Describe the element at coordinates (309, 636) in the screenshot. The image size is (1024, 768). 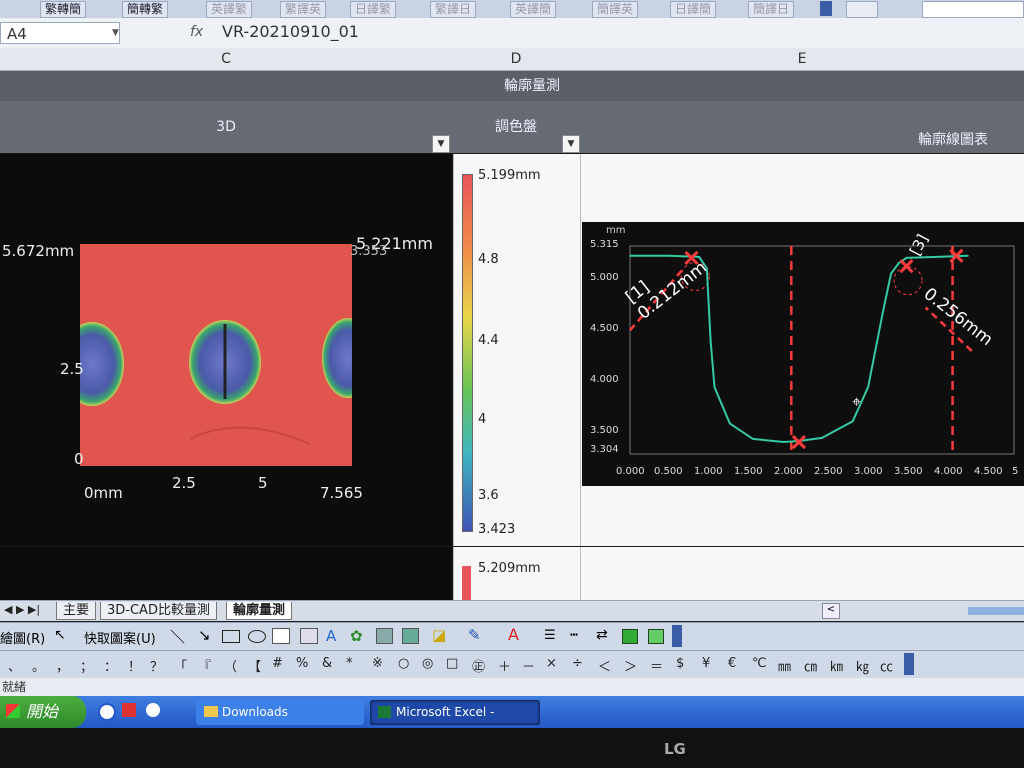
I see `vertical-text-box-icon` at that location.